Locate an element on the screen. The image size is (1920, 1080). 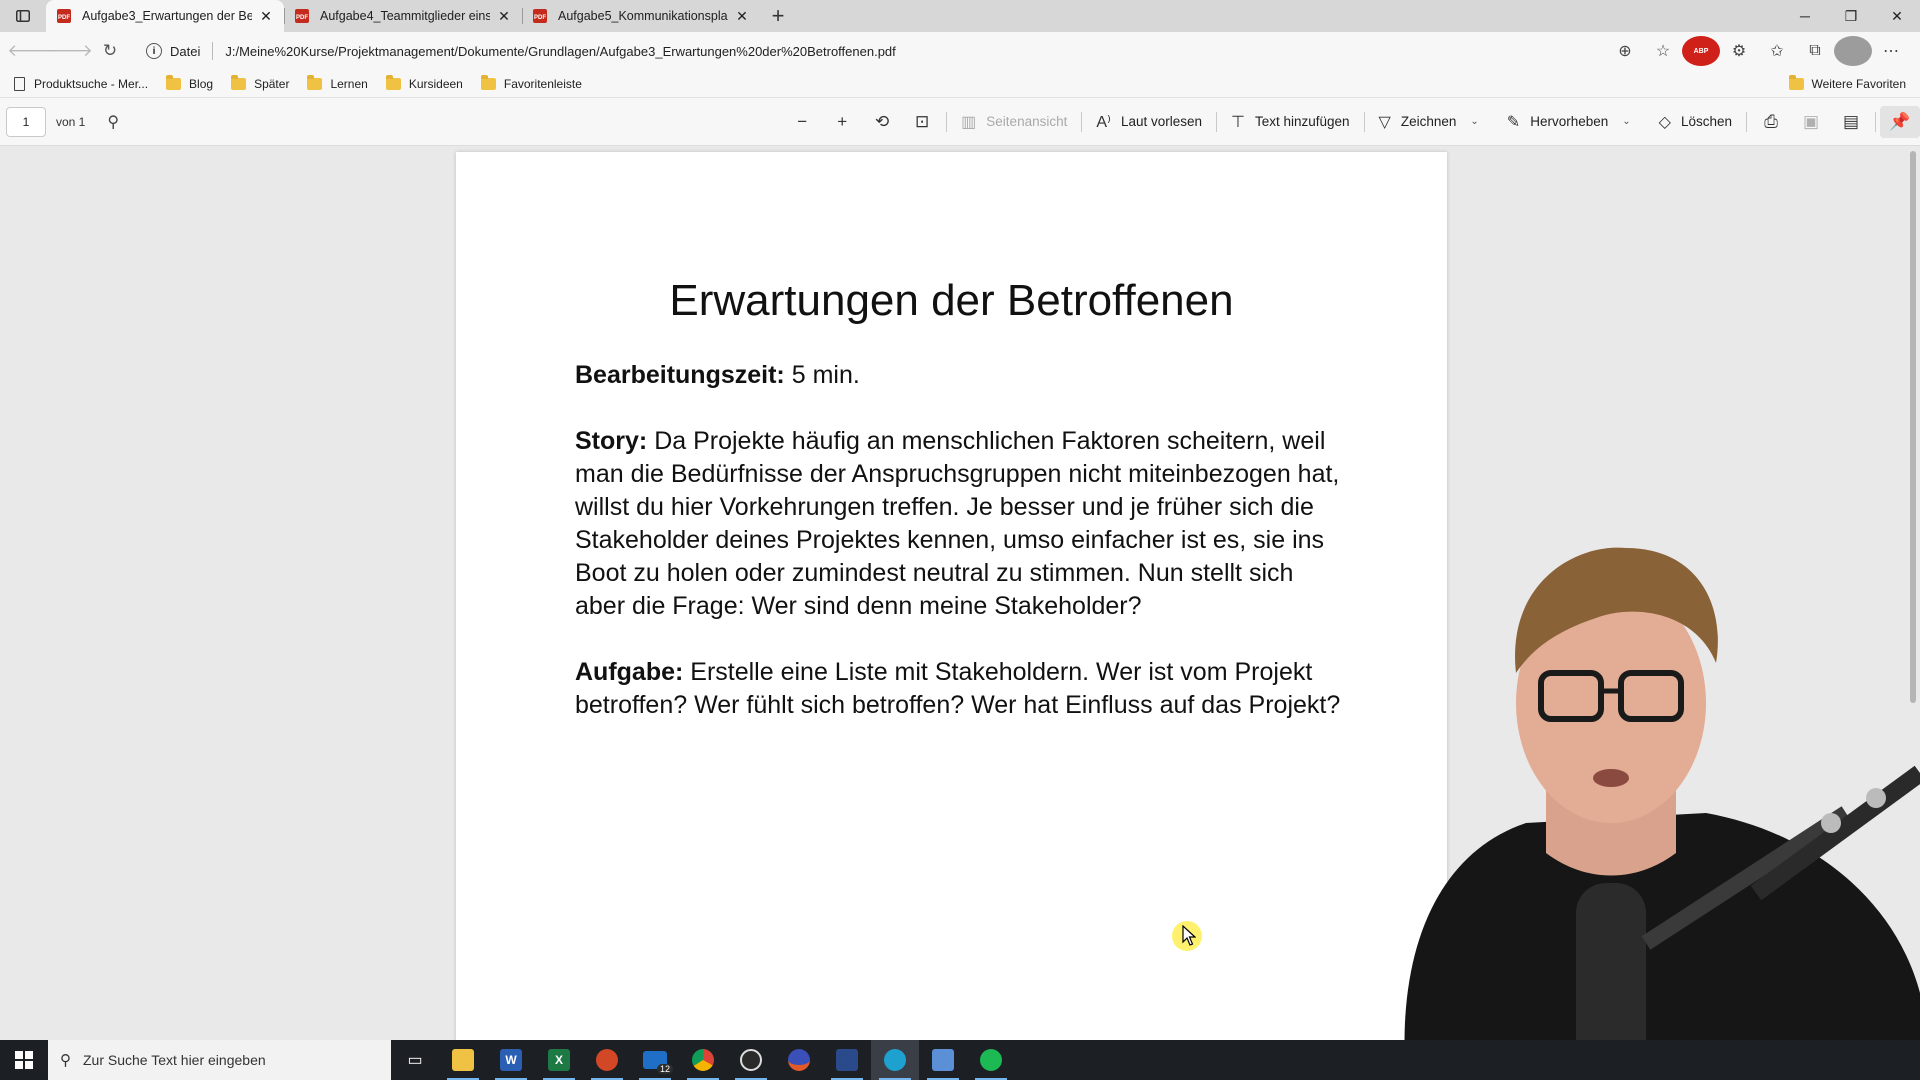
draw-icon: ▽ is located at coordinates (1384, 122).